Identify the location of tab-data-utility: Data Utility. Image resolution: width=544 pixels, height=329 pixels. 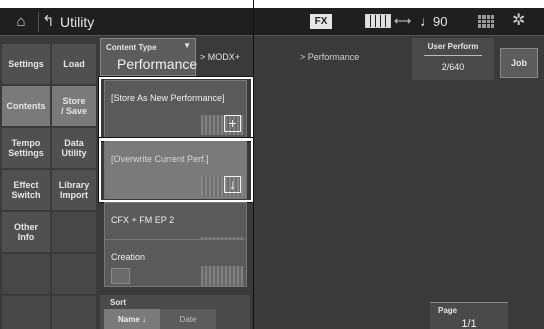
(74, 148).